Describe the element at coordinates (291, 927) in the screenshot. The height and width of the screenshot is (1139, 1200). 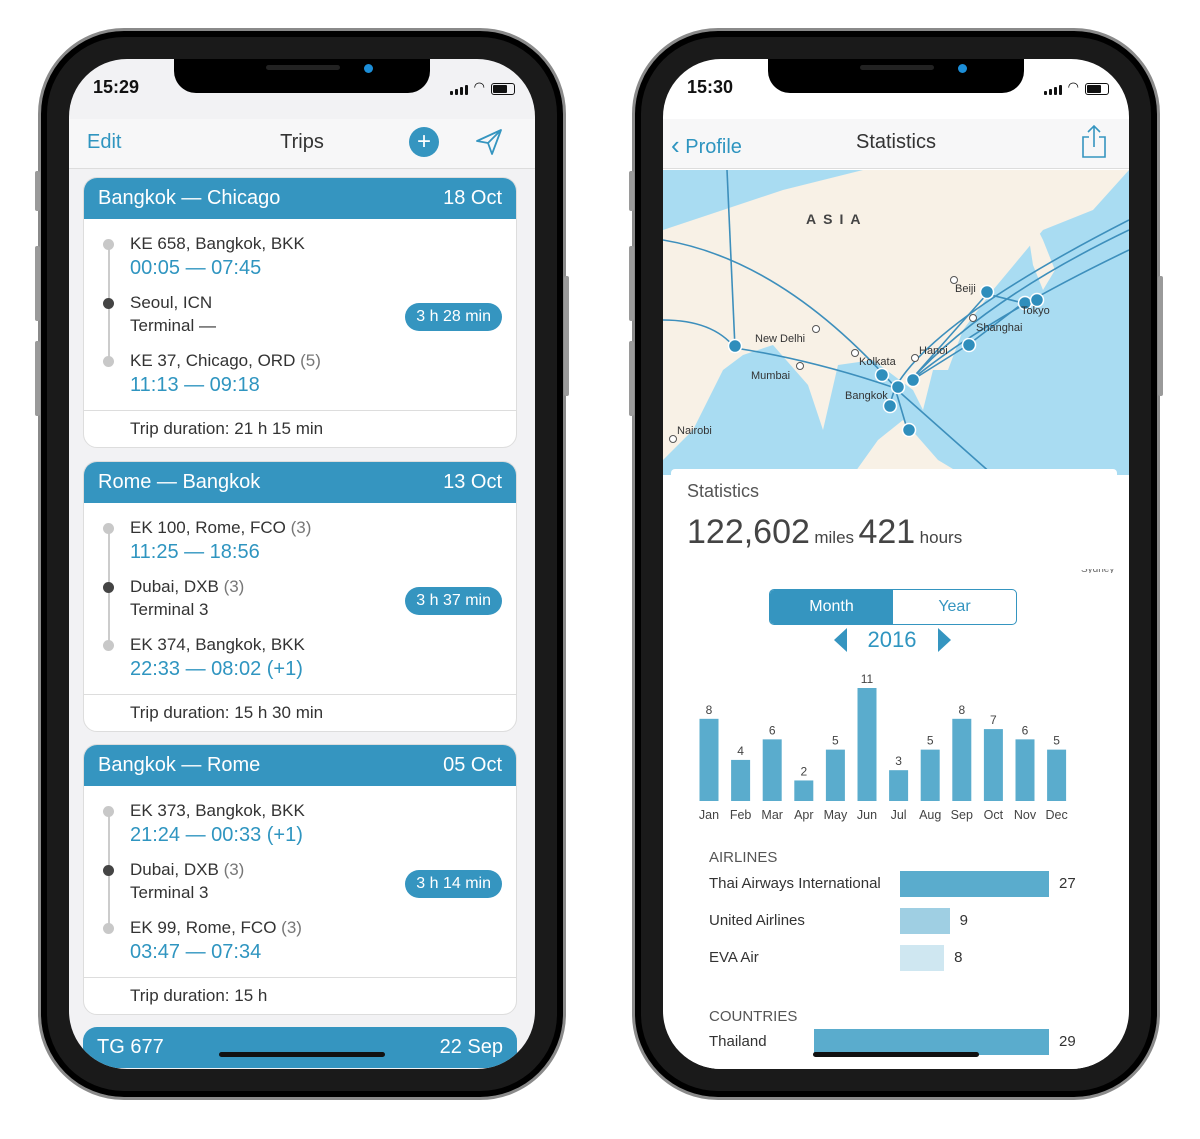
I see `leg-terminal: (3)` at that location.